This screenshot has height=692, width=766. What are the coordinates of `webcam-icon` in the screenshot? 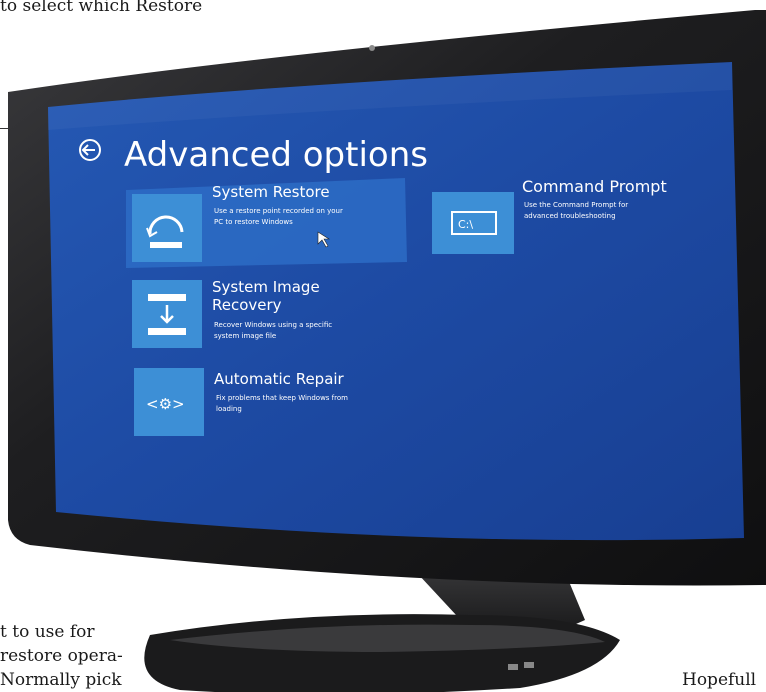 It's located at (372, 48).